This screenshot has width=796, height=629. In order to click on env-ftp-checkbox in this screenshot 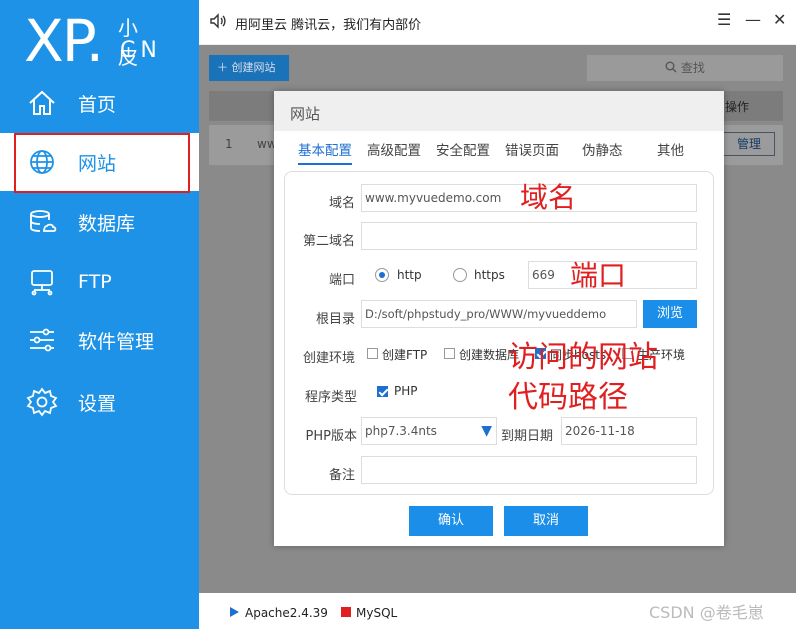, I will do `click(372, 353)`.